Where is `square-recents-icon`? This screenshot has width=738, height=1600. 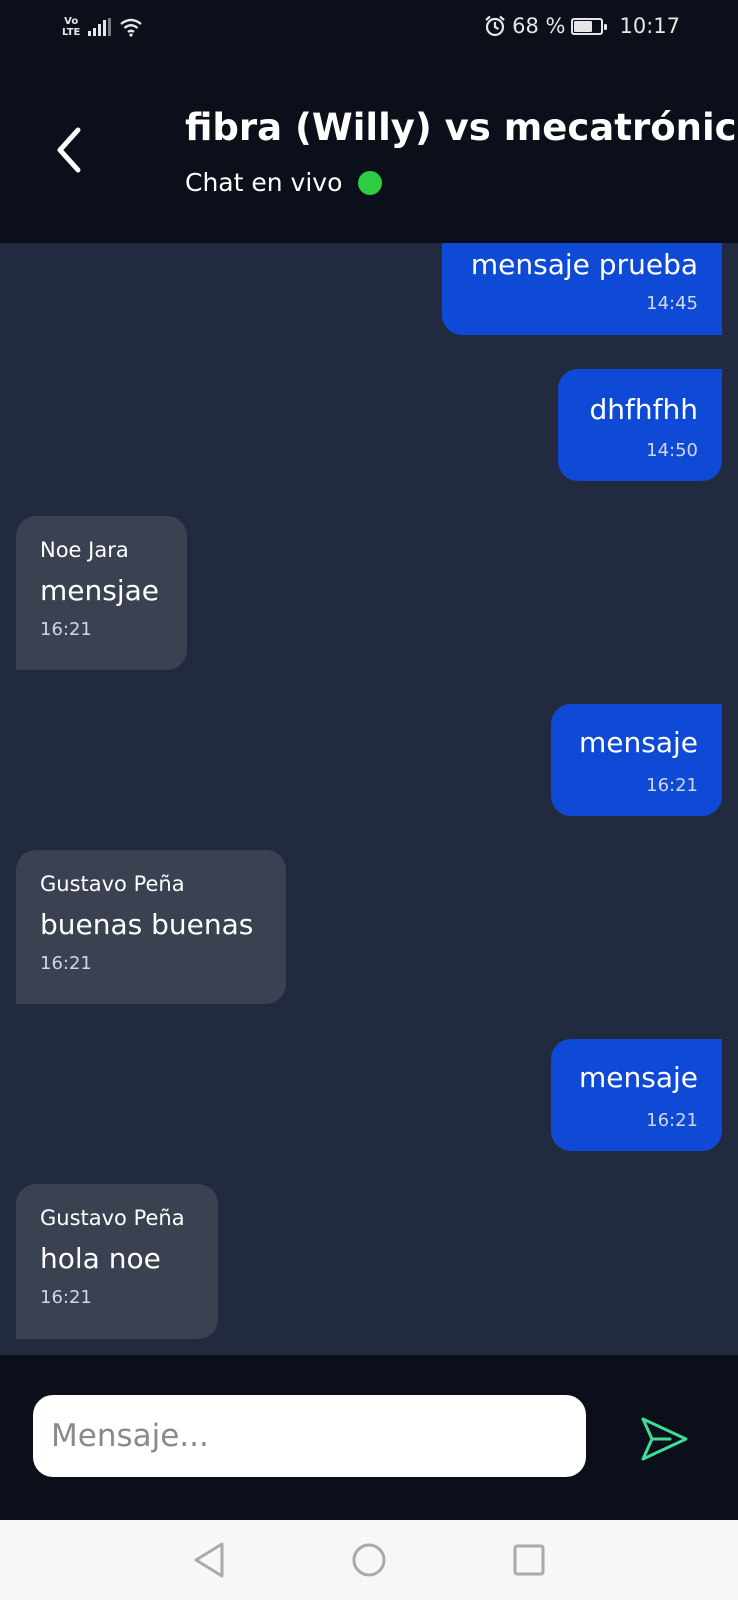 square-recents-icon is located at coordinates (529, 1560).